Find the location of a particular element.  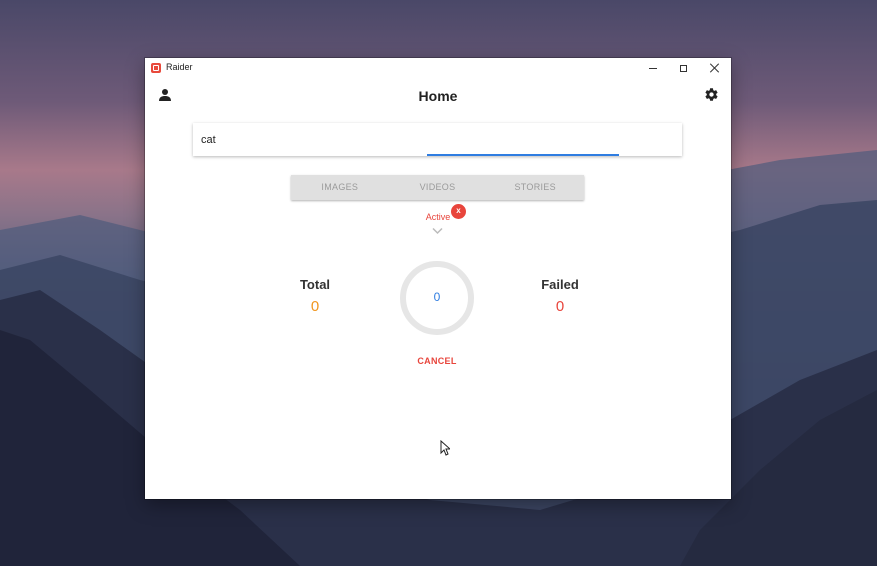

active-close-badge: x is located at coordinates (458, 211).